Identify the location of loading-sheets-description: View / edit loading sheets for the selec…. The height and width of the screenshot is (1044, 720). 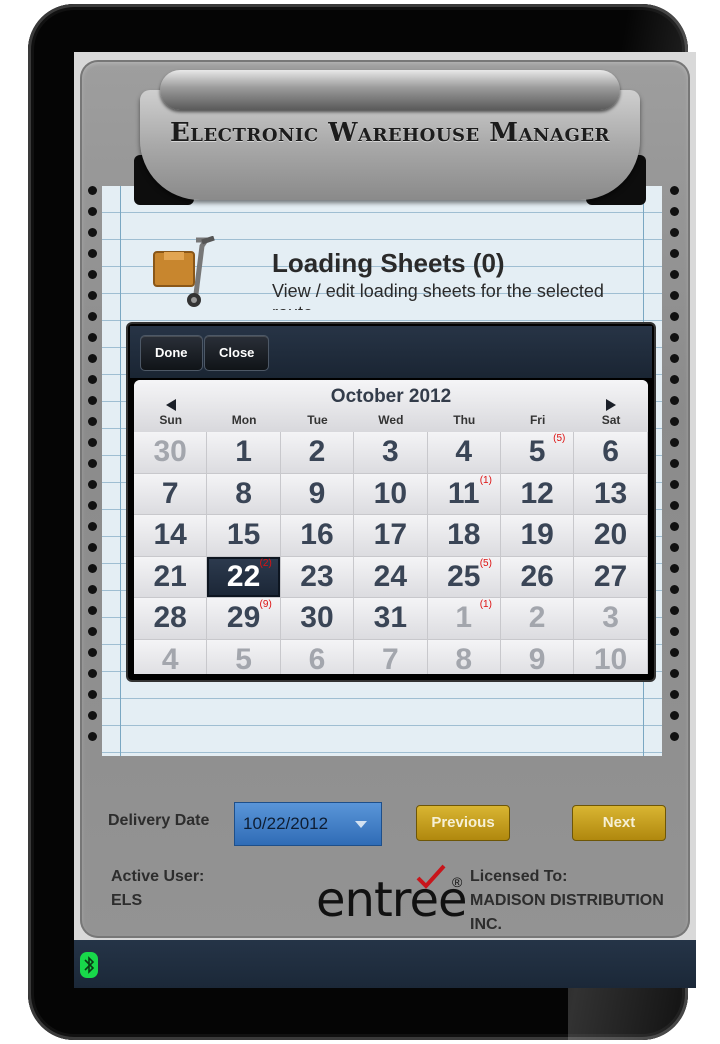
(438, 295).